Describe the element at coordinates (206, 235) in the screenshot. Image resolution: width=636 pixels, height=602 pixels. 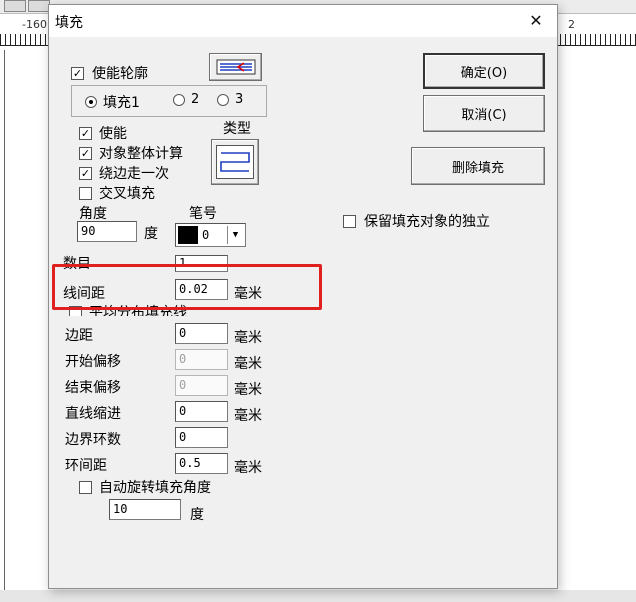
I see `pen-number: 0` at that location.